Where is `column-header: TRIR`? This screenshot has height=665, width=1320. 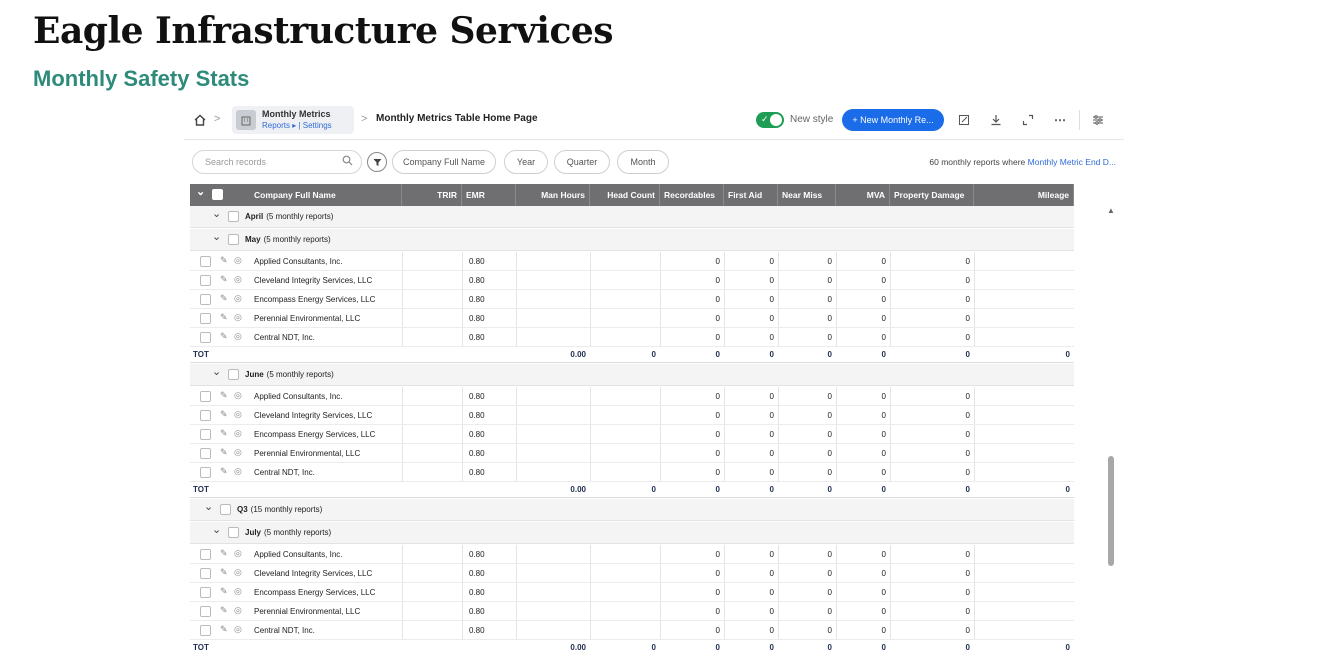
column-header: TRIR is located at coordinates (432, 195).